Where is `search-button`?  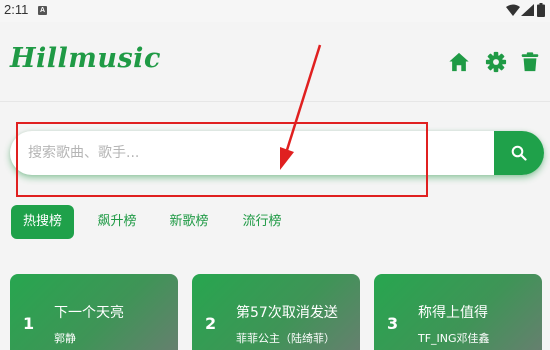 search-button is located at coordinates (519, 153).